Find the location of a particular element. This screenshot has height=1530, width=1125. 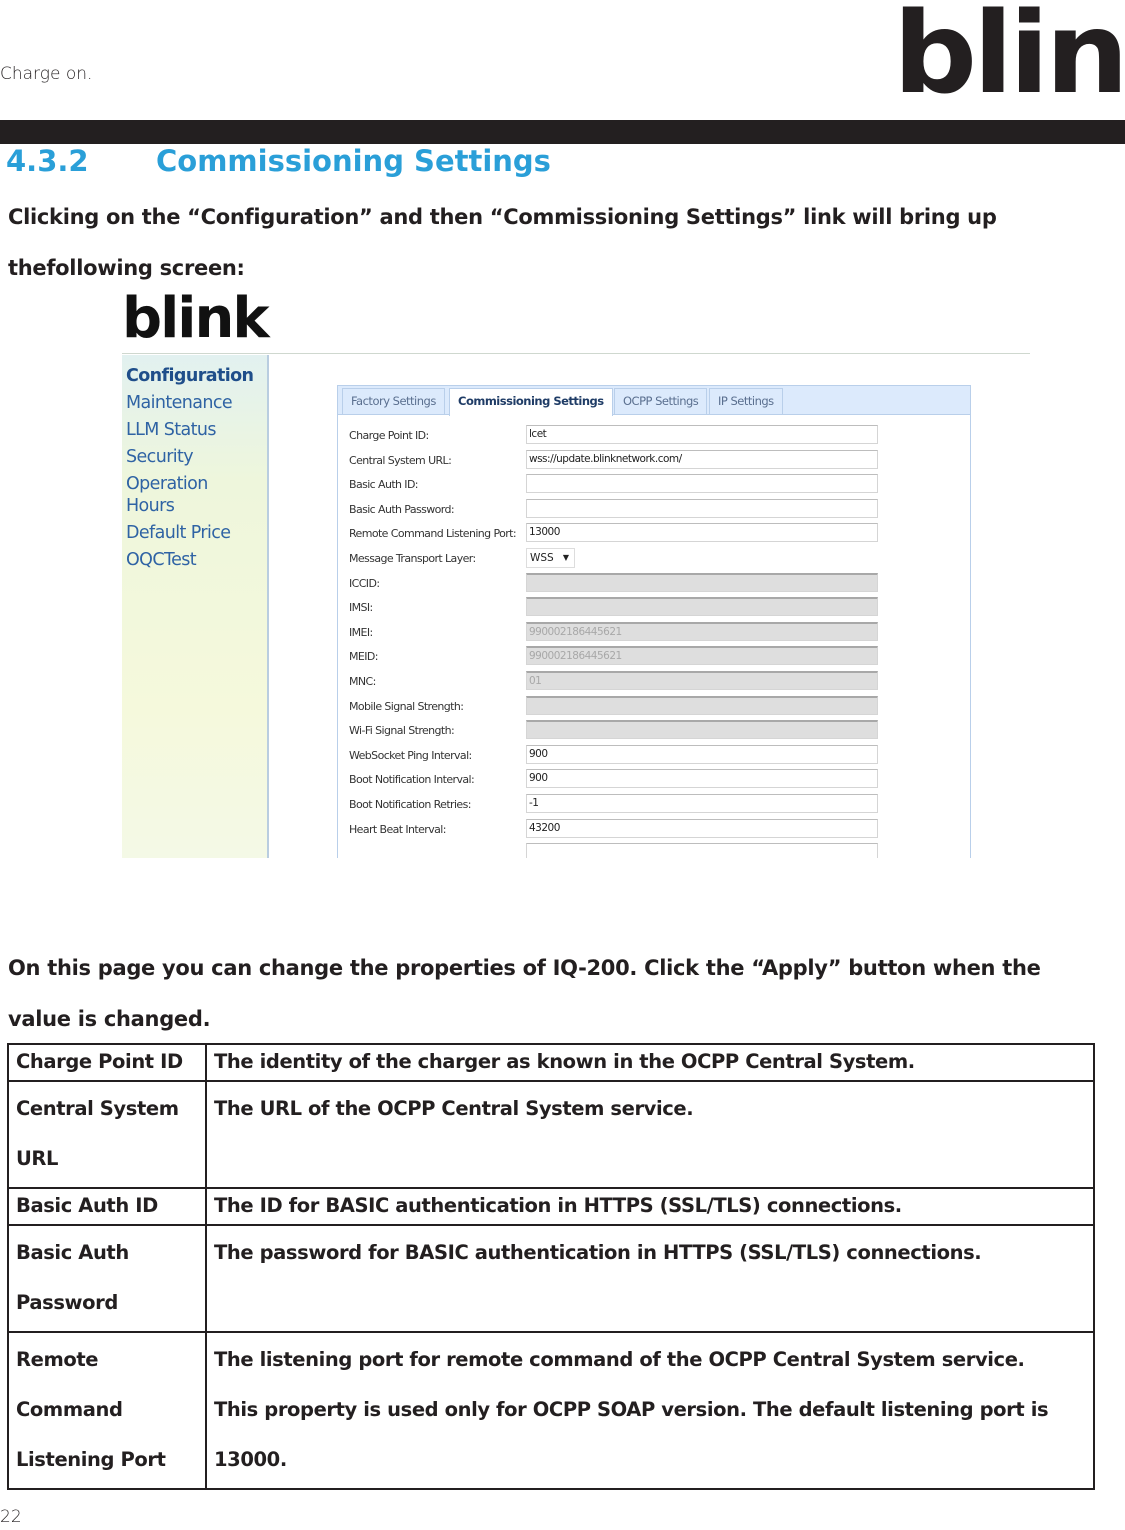

meid-label: MEID: is located at coordinates (363, 657).